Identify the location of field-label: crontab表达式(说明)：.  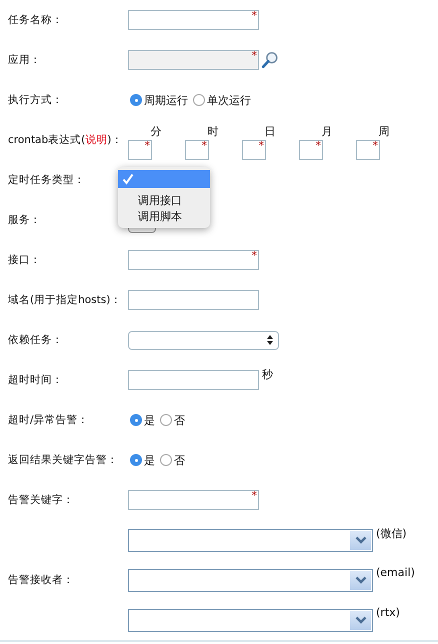
(65, 140).